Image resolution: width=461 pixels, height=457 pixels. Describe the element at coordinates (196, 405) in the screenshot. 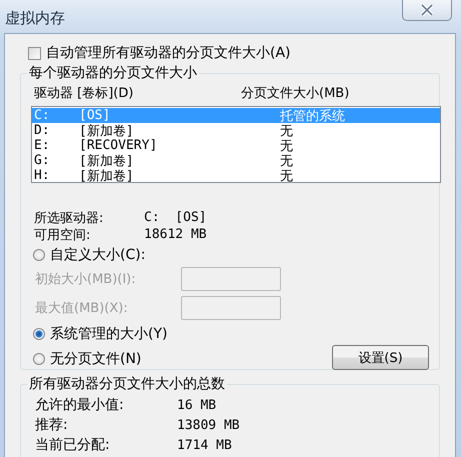

I see `total-value: 16 MB` at that location.